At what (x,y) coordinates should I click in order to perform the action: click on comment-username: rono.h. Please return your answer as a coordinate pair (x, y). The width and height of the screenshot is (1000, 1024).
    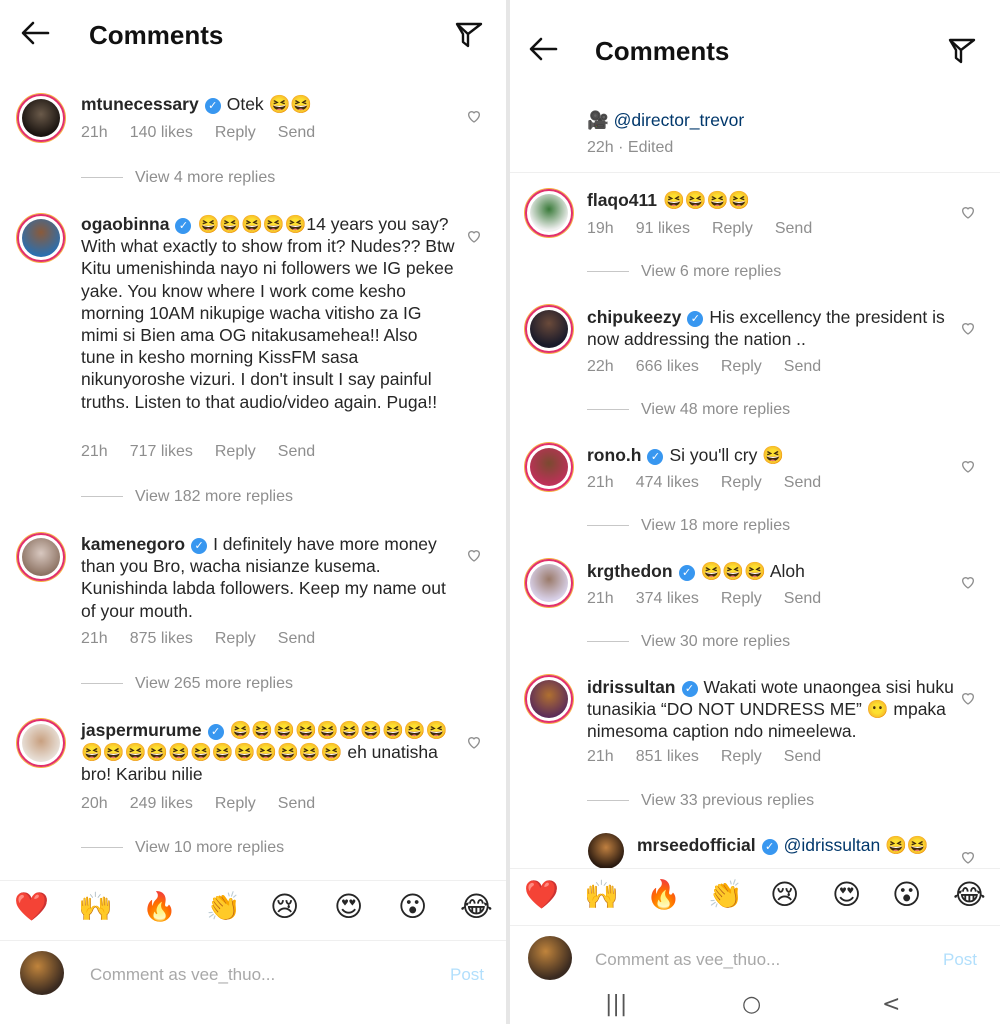
    Looking at the image, I should click on (614, 455).